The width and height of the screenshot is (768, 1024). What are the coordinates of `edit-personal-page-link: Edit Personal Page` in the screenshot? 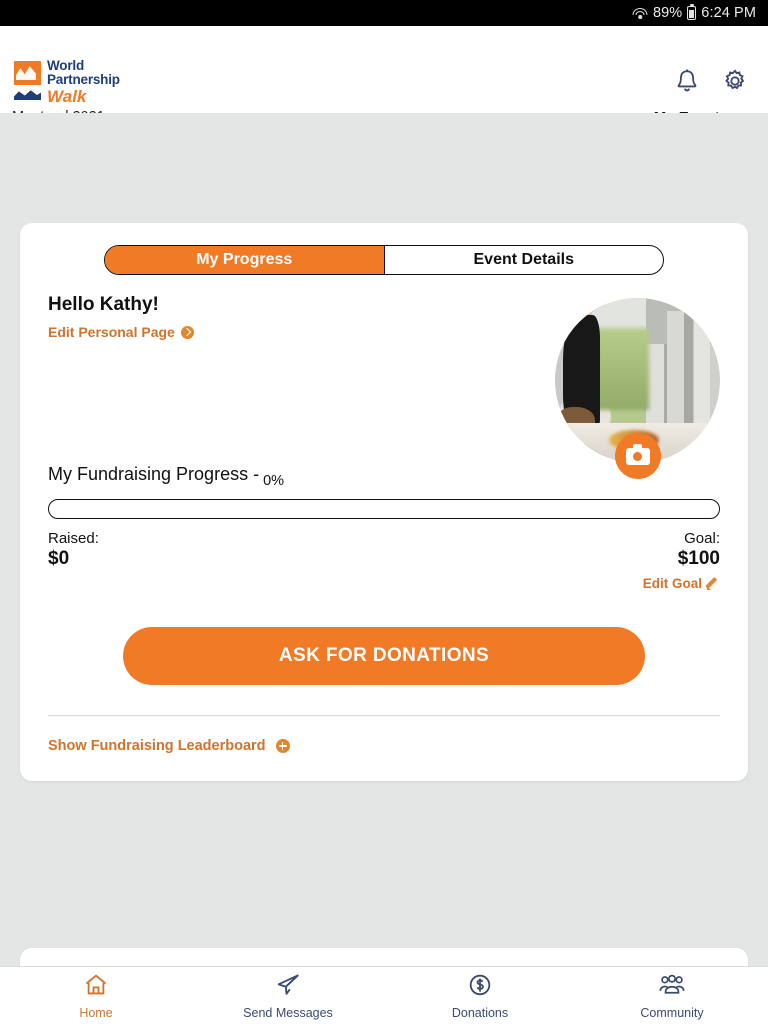 It's located at (121, 332).